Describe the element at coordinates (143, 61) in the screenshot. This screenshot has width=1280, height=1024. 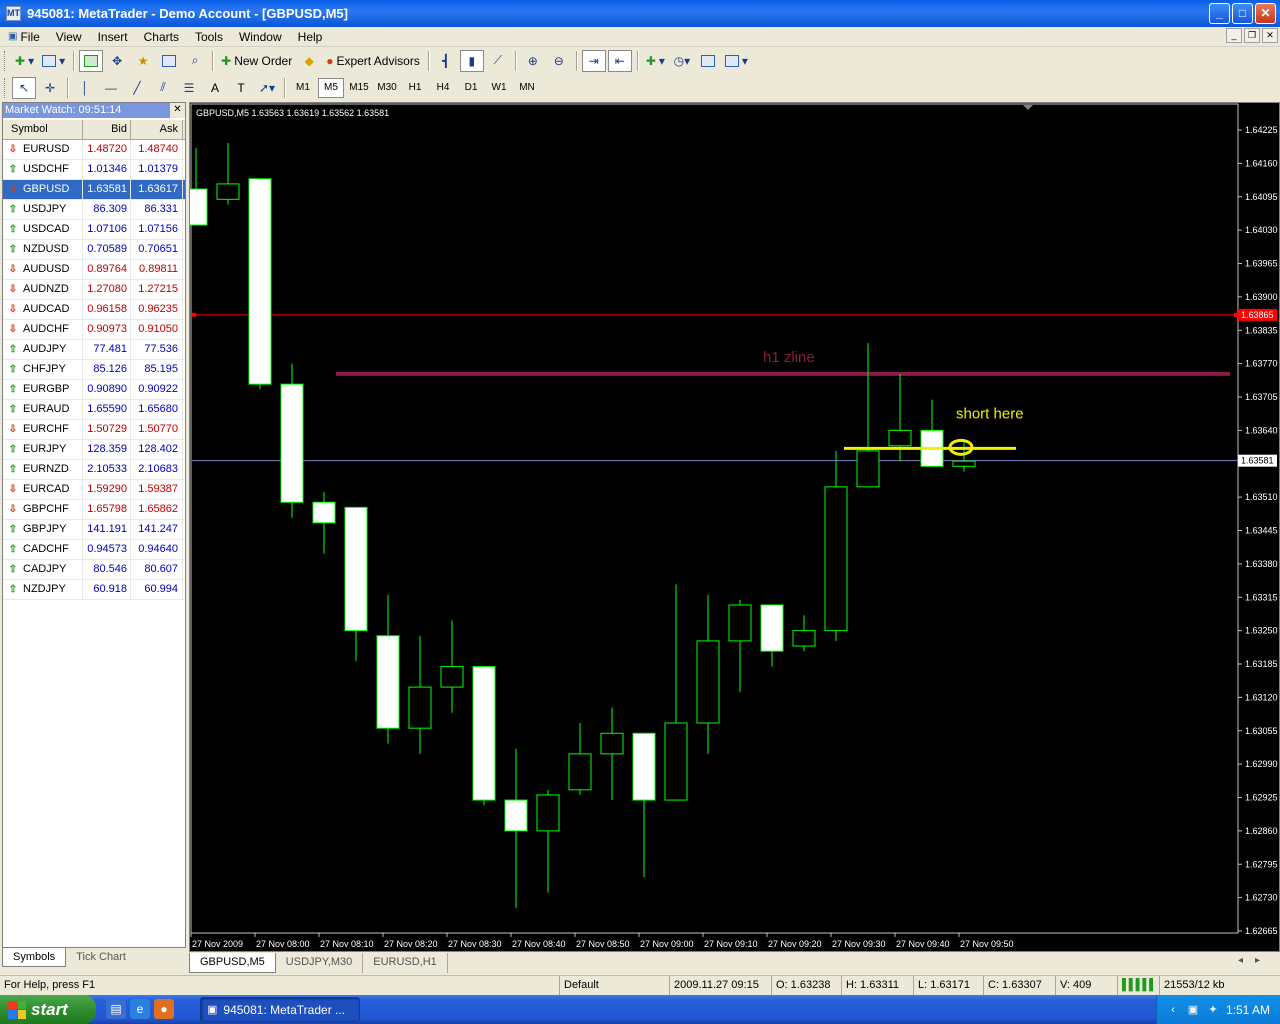
I see `navigator-icon: ★` at that location.